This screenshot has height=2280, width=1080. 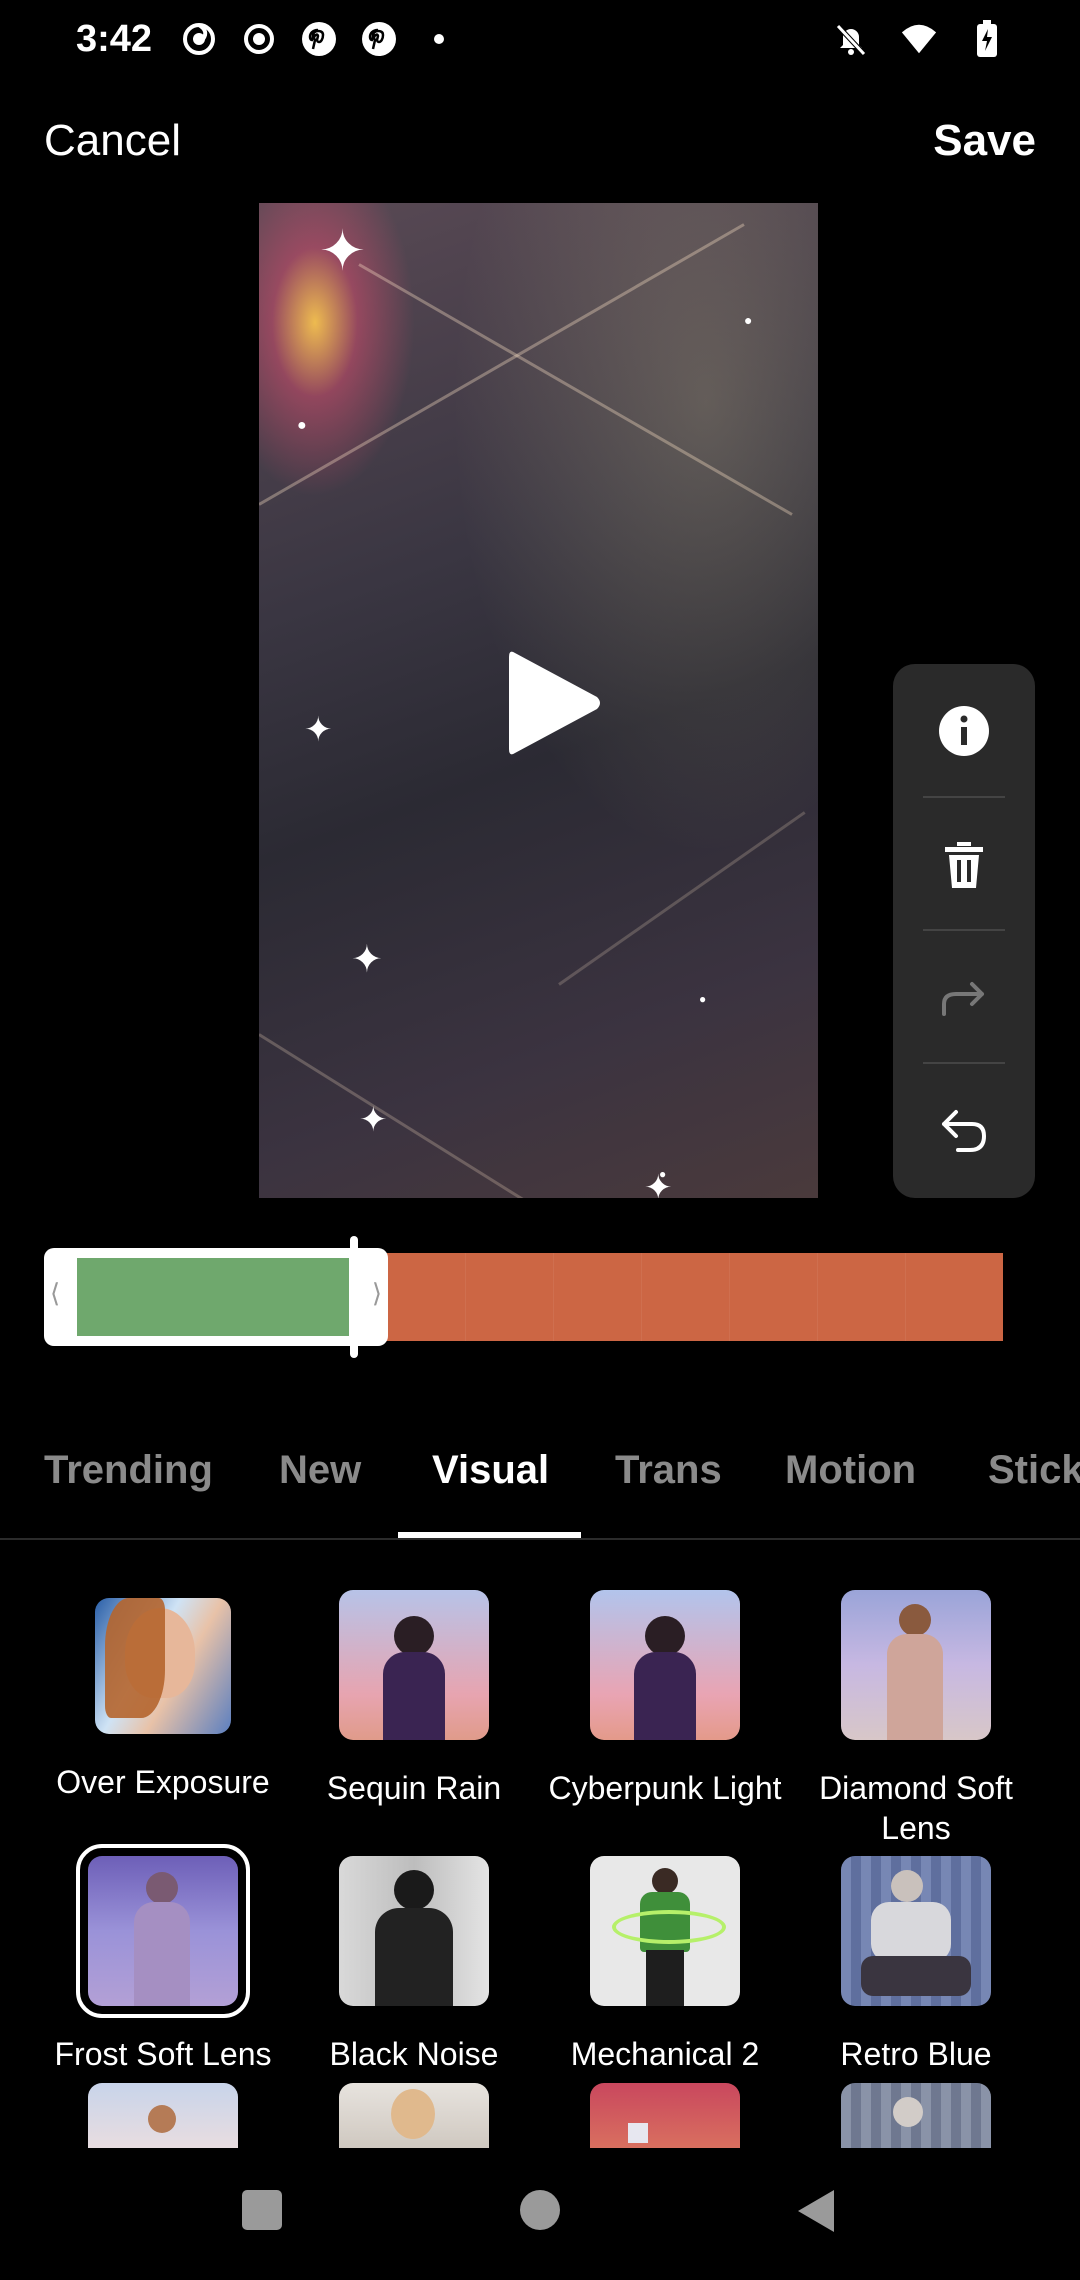 What do you see at coordinates (691, 1297) in the screenshot?
I see `timeline-track` at bounding box center [691, 1297].